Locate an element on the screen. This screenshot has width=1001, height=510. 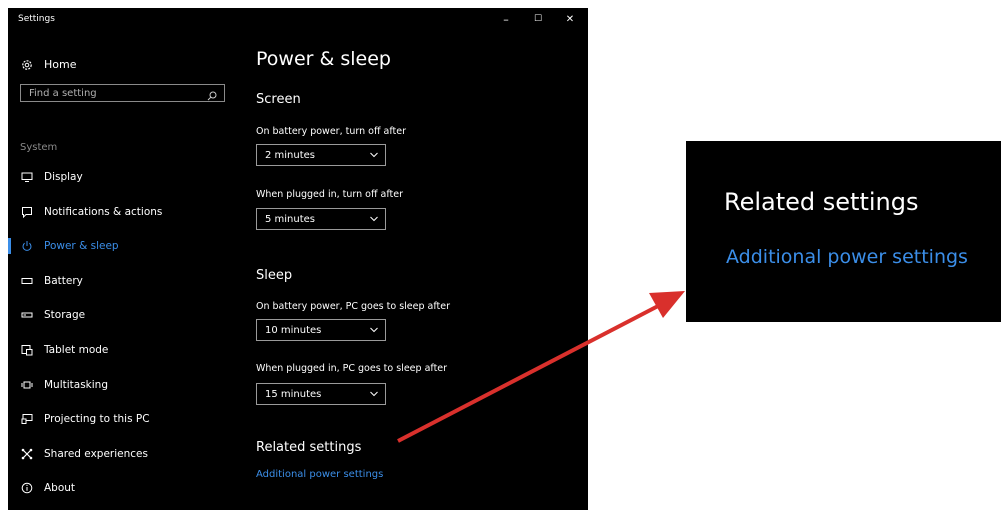
window-title: Settings is located at coordinates (36, 19).